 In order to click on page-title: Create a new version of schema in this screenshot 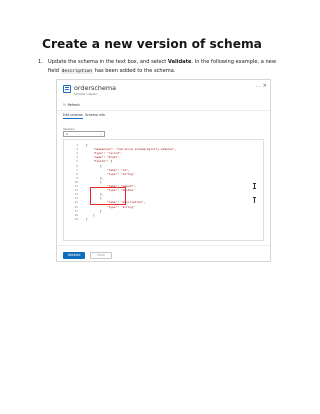, I will do `click(152, 44)`.